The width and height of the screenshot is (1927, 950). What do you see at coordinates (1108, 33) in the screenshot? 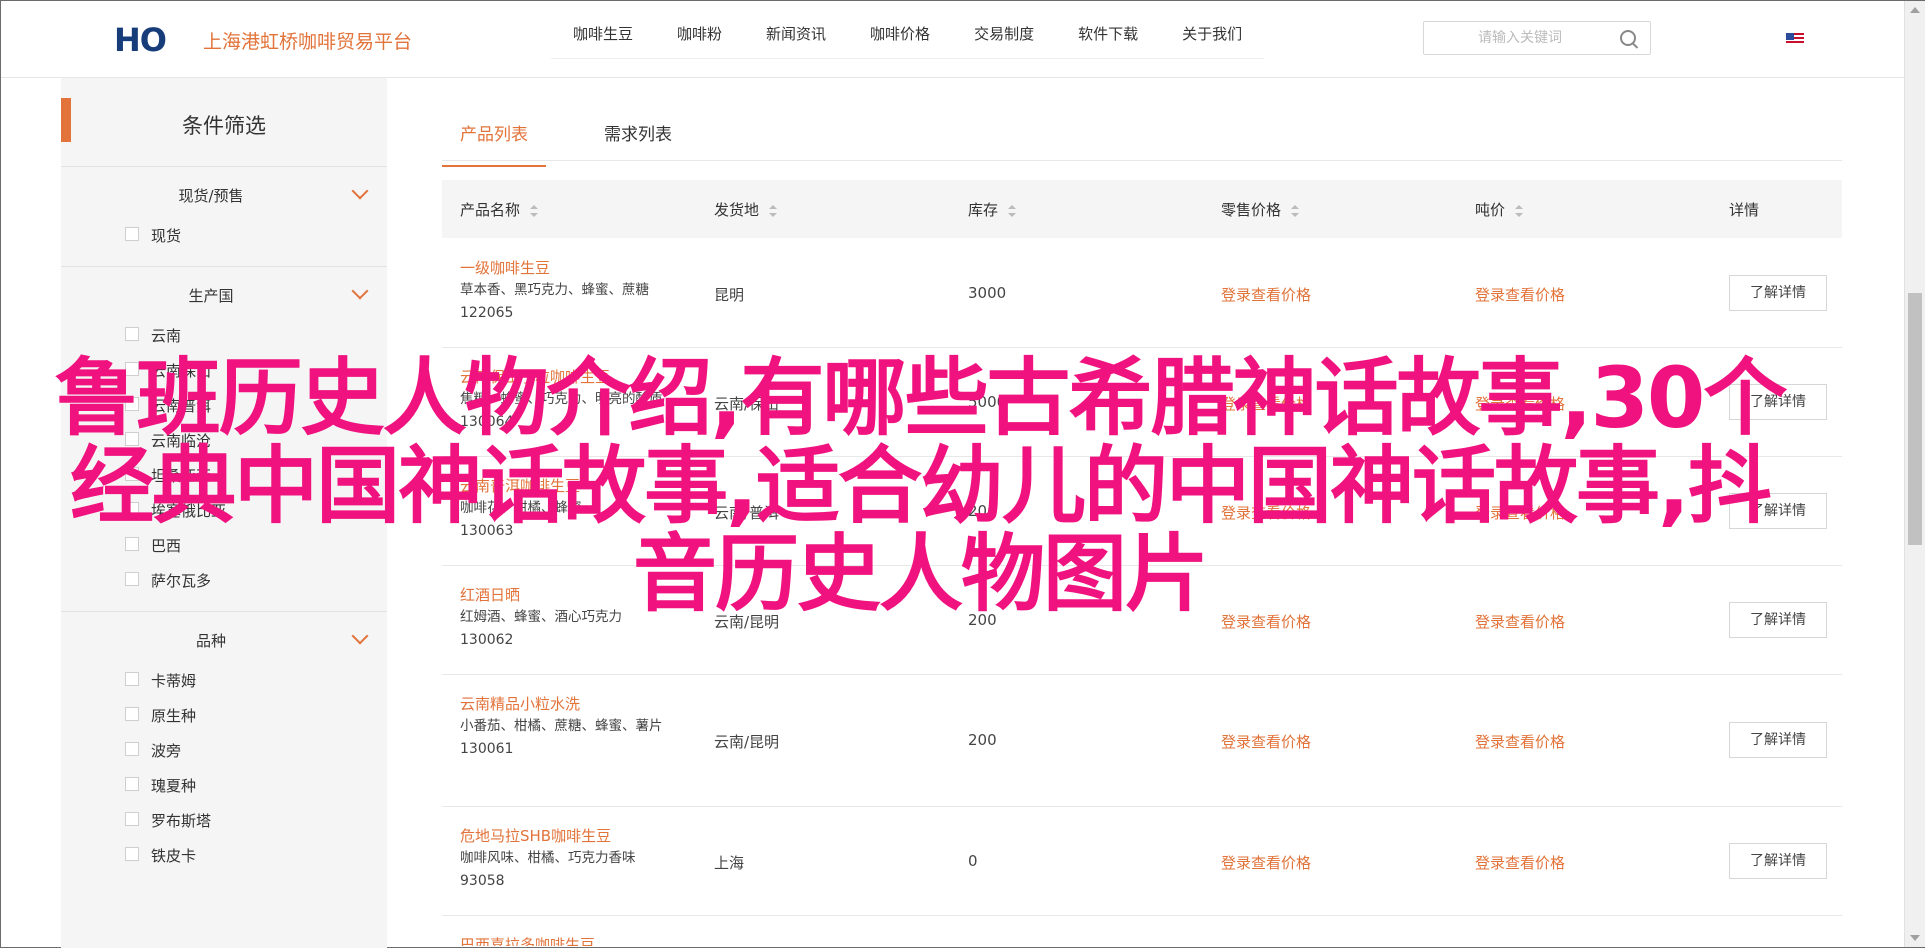
I see `nav-item-downloads: 软件下载` at bounding box center [1108, 33].